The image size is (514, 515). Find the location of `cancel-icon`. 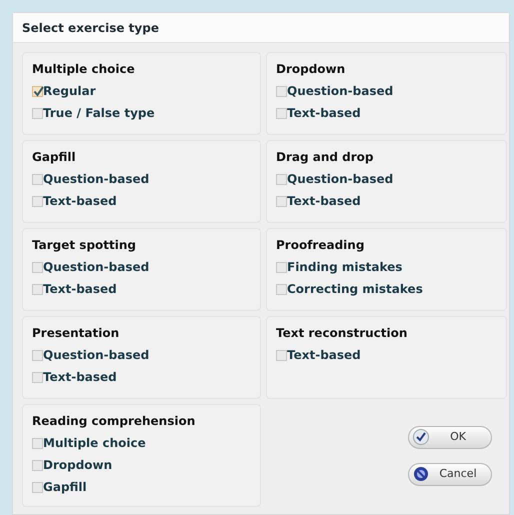

cancel-icon is located at coordinates (421, 474).